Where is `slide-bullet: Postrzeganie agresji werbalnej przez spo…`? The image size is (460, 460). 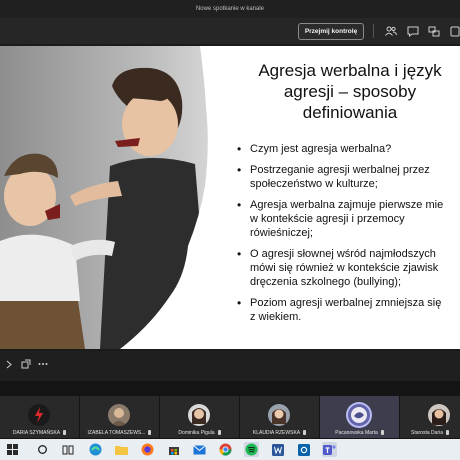 slide-bullet: Postrzeganie agresji werbalnej przez spo… is located at coordinates (348, 177).